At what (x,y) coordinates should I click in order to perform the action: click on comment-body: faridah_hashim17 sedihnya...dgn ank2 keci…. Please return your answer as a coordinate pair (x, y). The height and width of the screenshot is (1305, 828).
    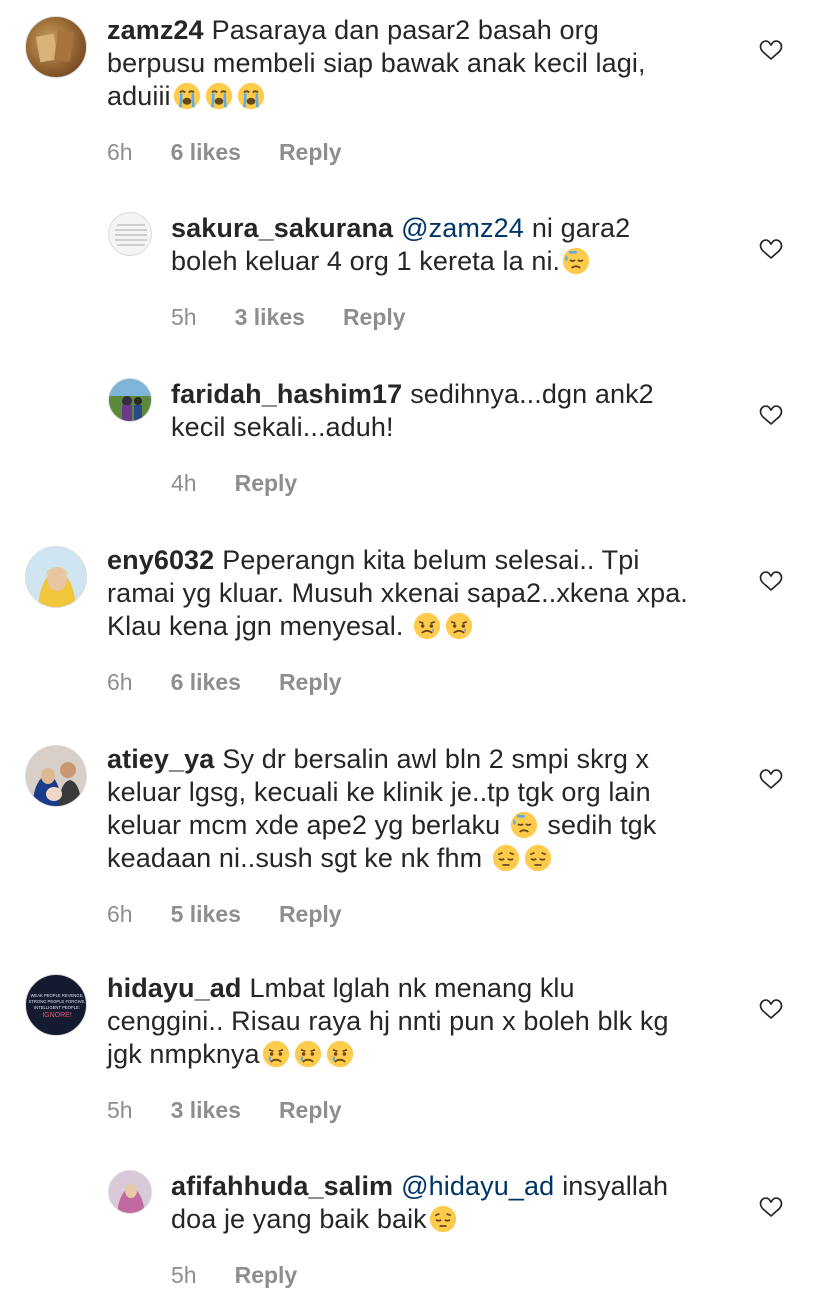
    Looking at the image, I should click on (451, 437).